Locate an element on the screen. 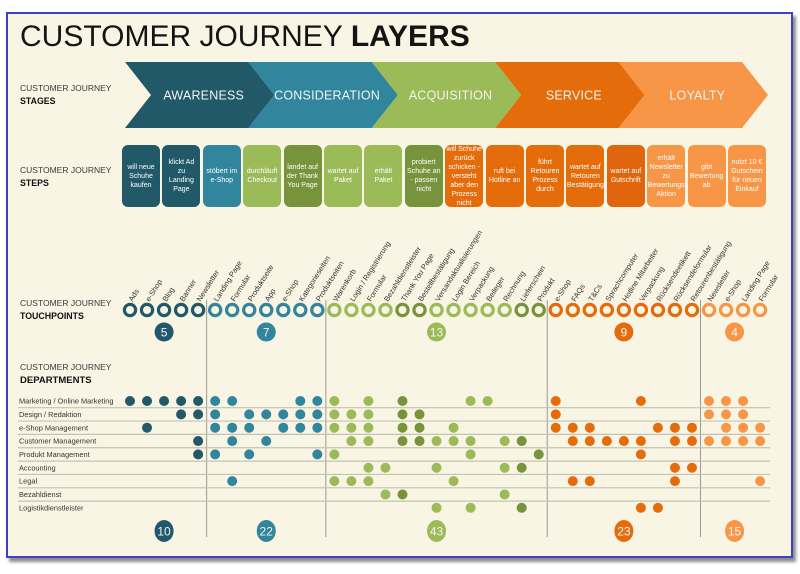 The image size is (800, 574). department-row-legal: Legal is located at coordinates (394, 482).